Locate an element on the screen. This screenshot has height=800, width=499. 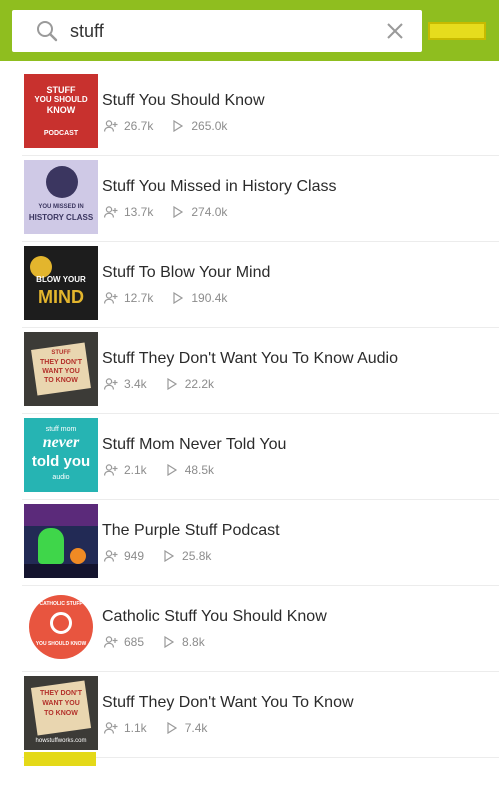
podcast-stats: 2.1k 48.5k is located at coordinates (168, 470).